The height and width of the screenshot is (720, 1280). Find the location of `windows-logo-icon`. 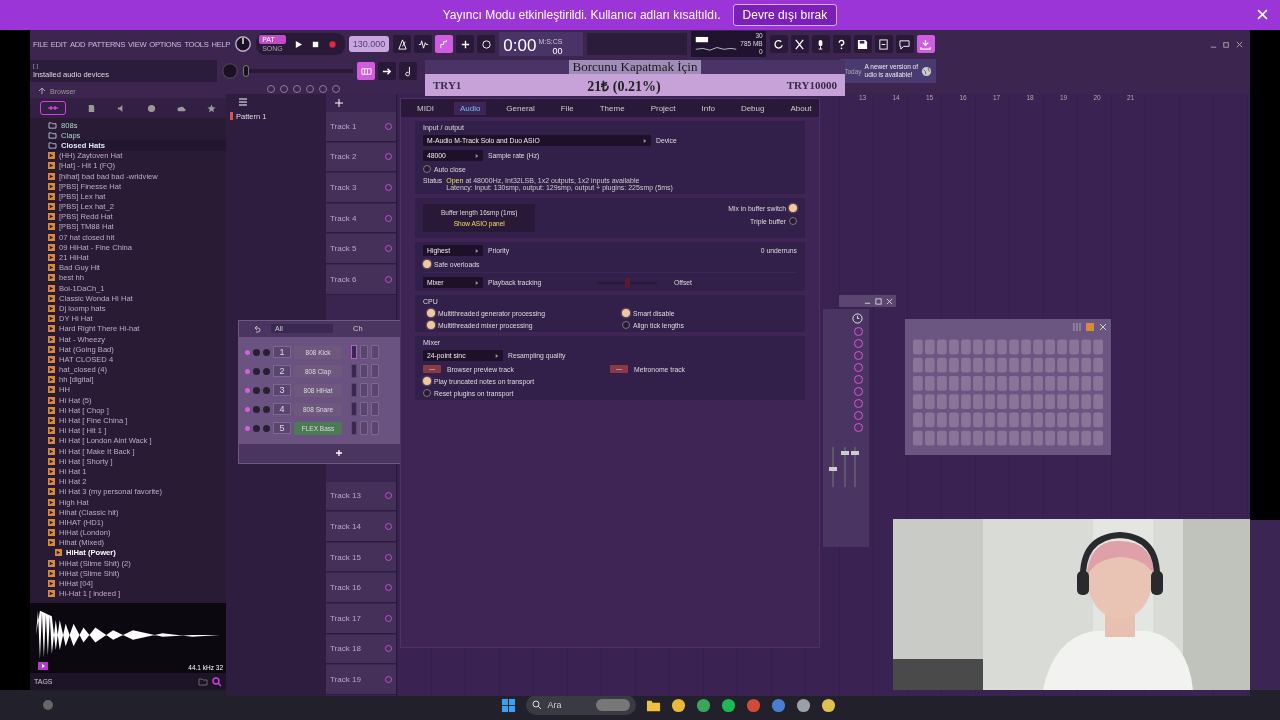

windows-logo-icon is located at coordinates (508, 705).